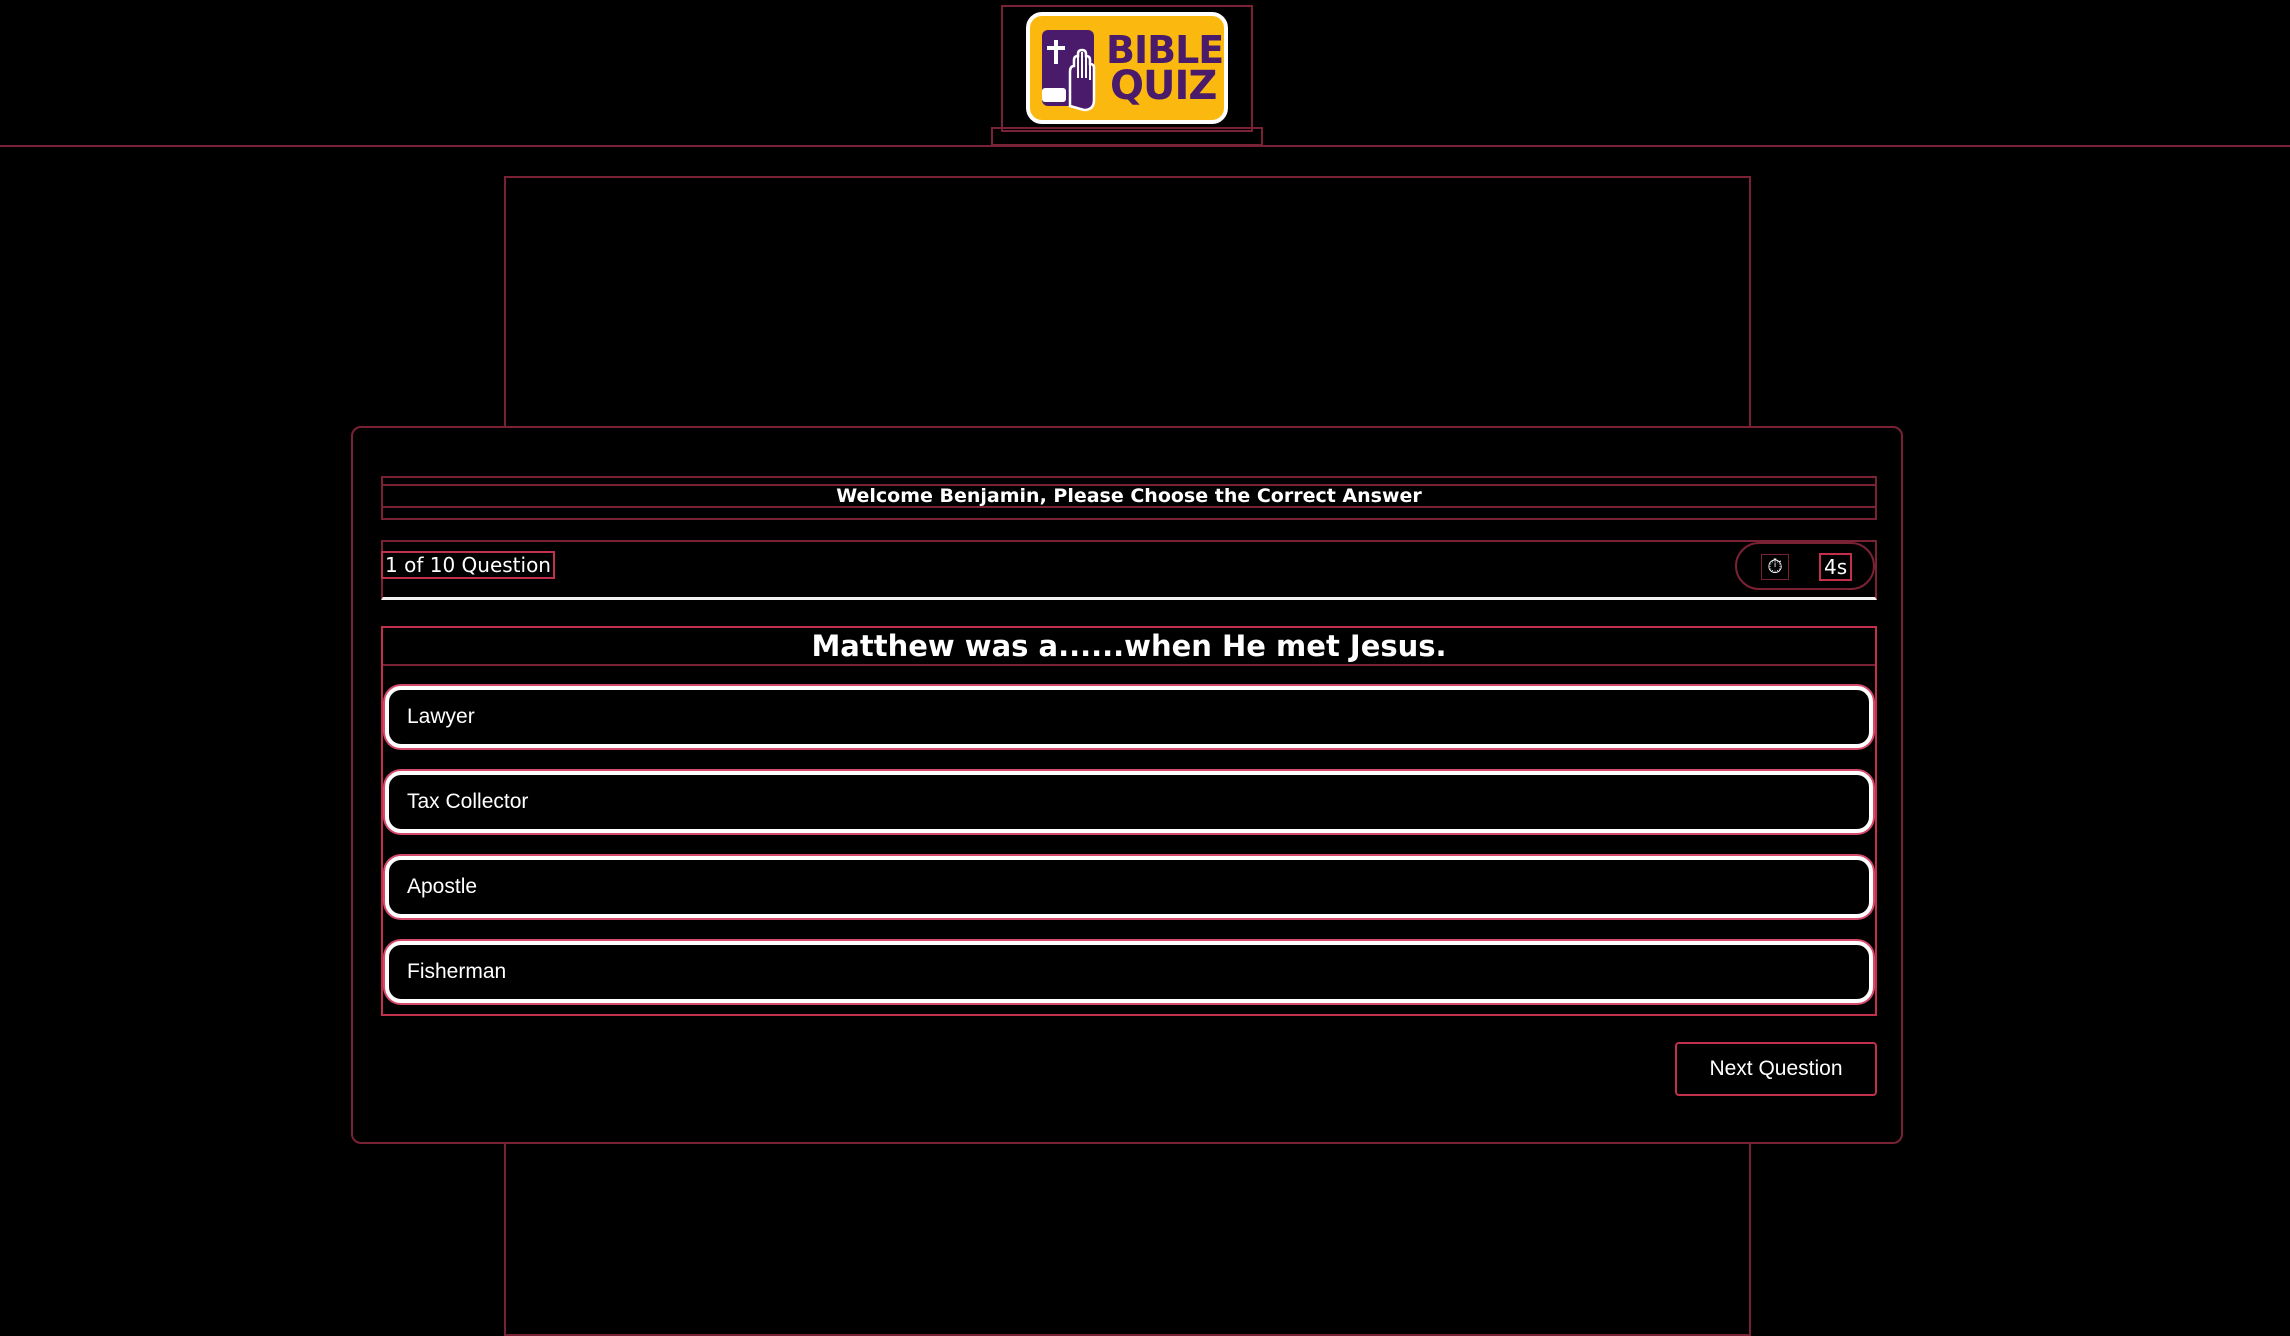 The image size is (2290, 1336). What do you see at coordinates (1129, 972) in the screenshot?
I see `answer-option-fisherman: Fisherman` at bounding box center [1129, 972].